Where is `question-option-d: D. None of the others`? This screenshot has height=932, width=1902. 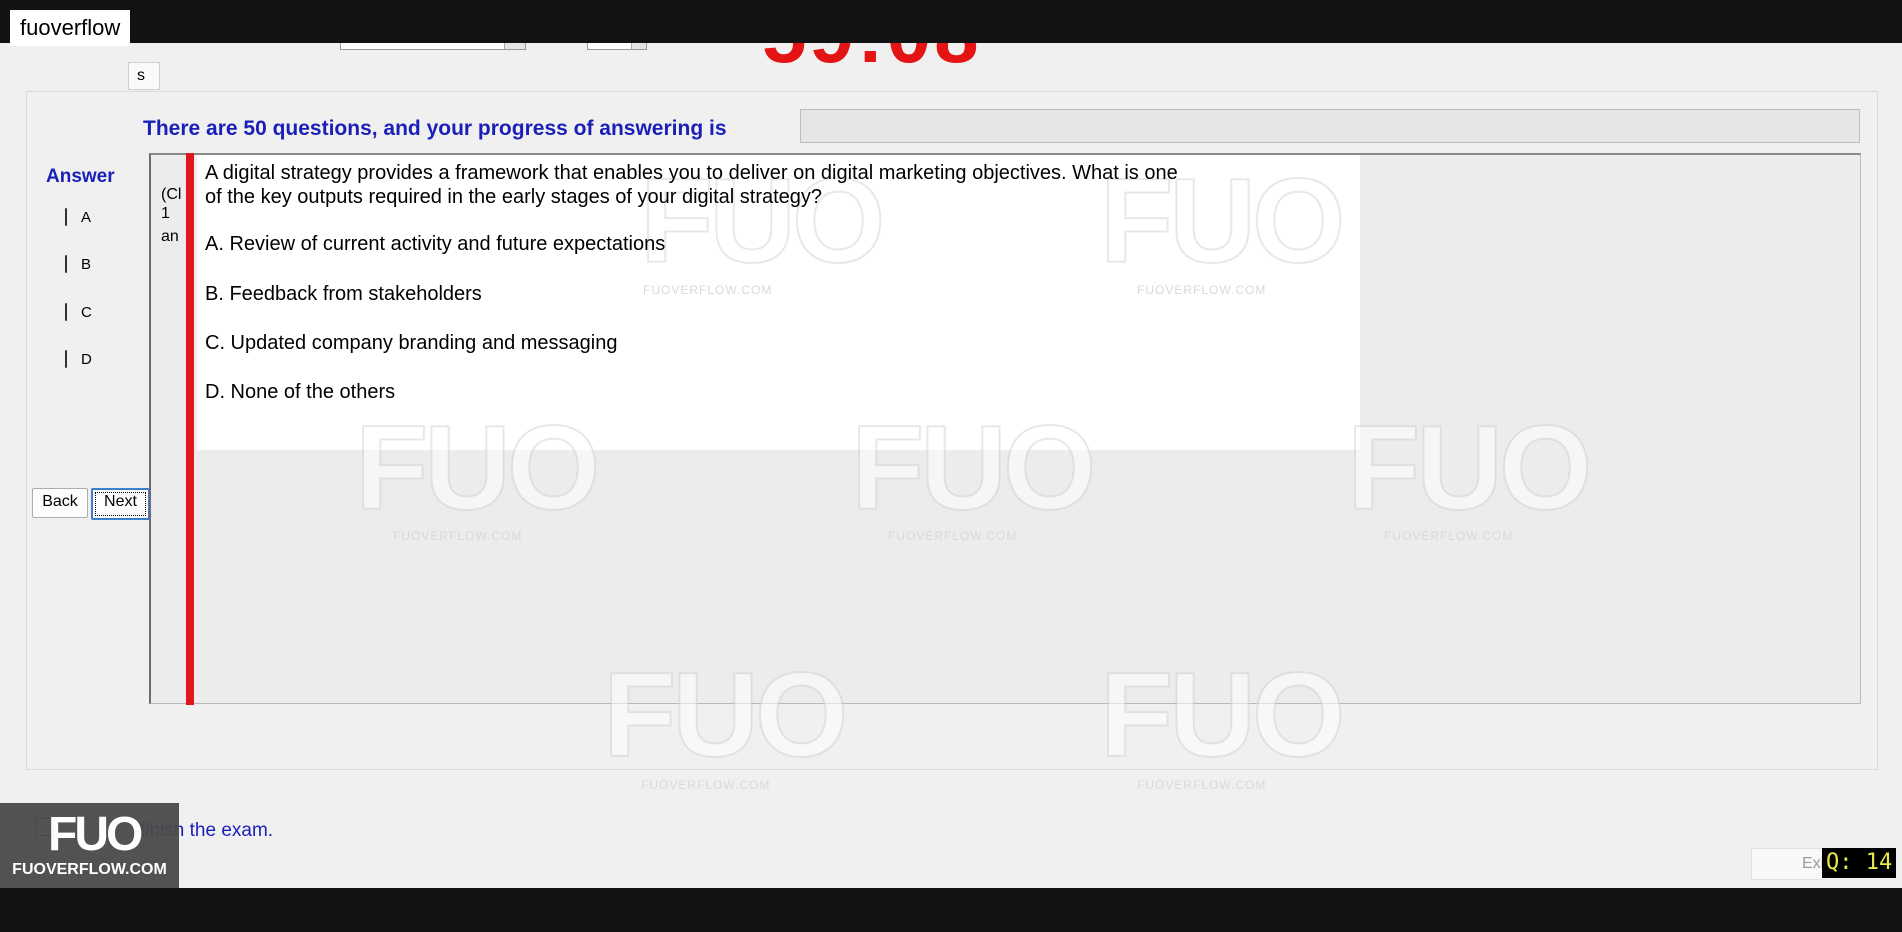 question-option-d: D. None of the others is located at coordinates (300, 392).